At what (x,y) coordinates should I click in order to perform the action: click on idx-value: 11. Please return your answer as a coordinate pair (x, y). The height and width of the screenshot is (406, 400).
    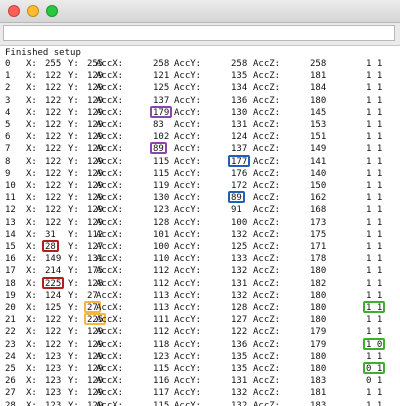
    Looking at the image, I should click on (10, 198).